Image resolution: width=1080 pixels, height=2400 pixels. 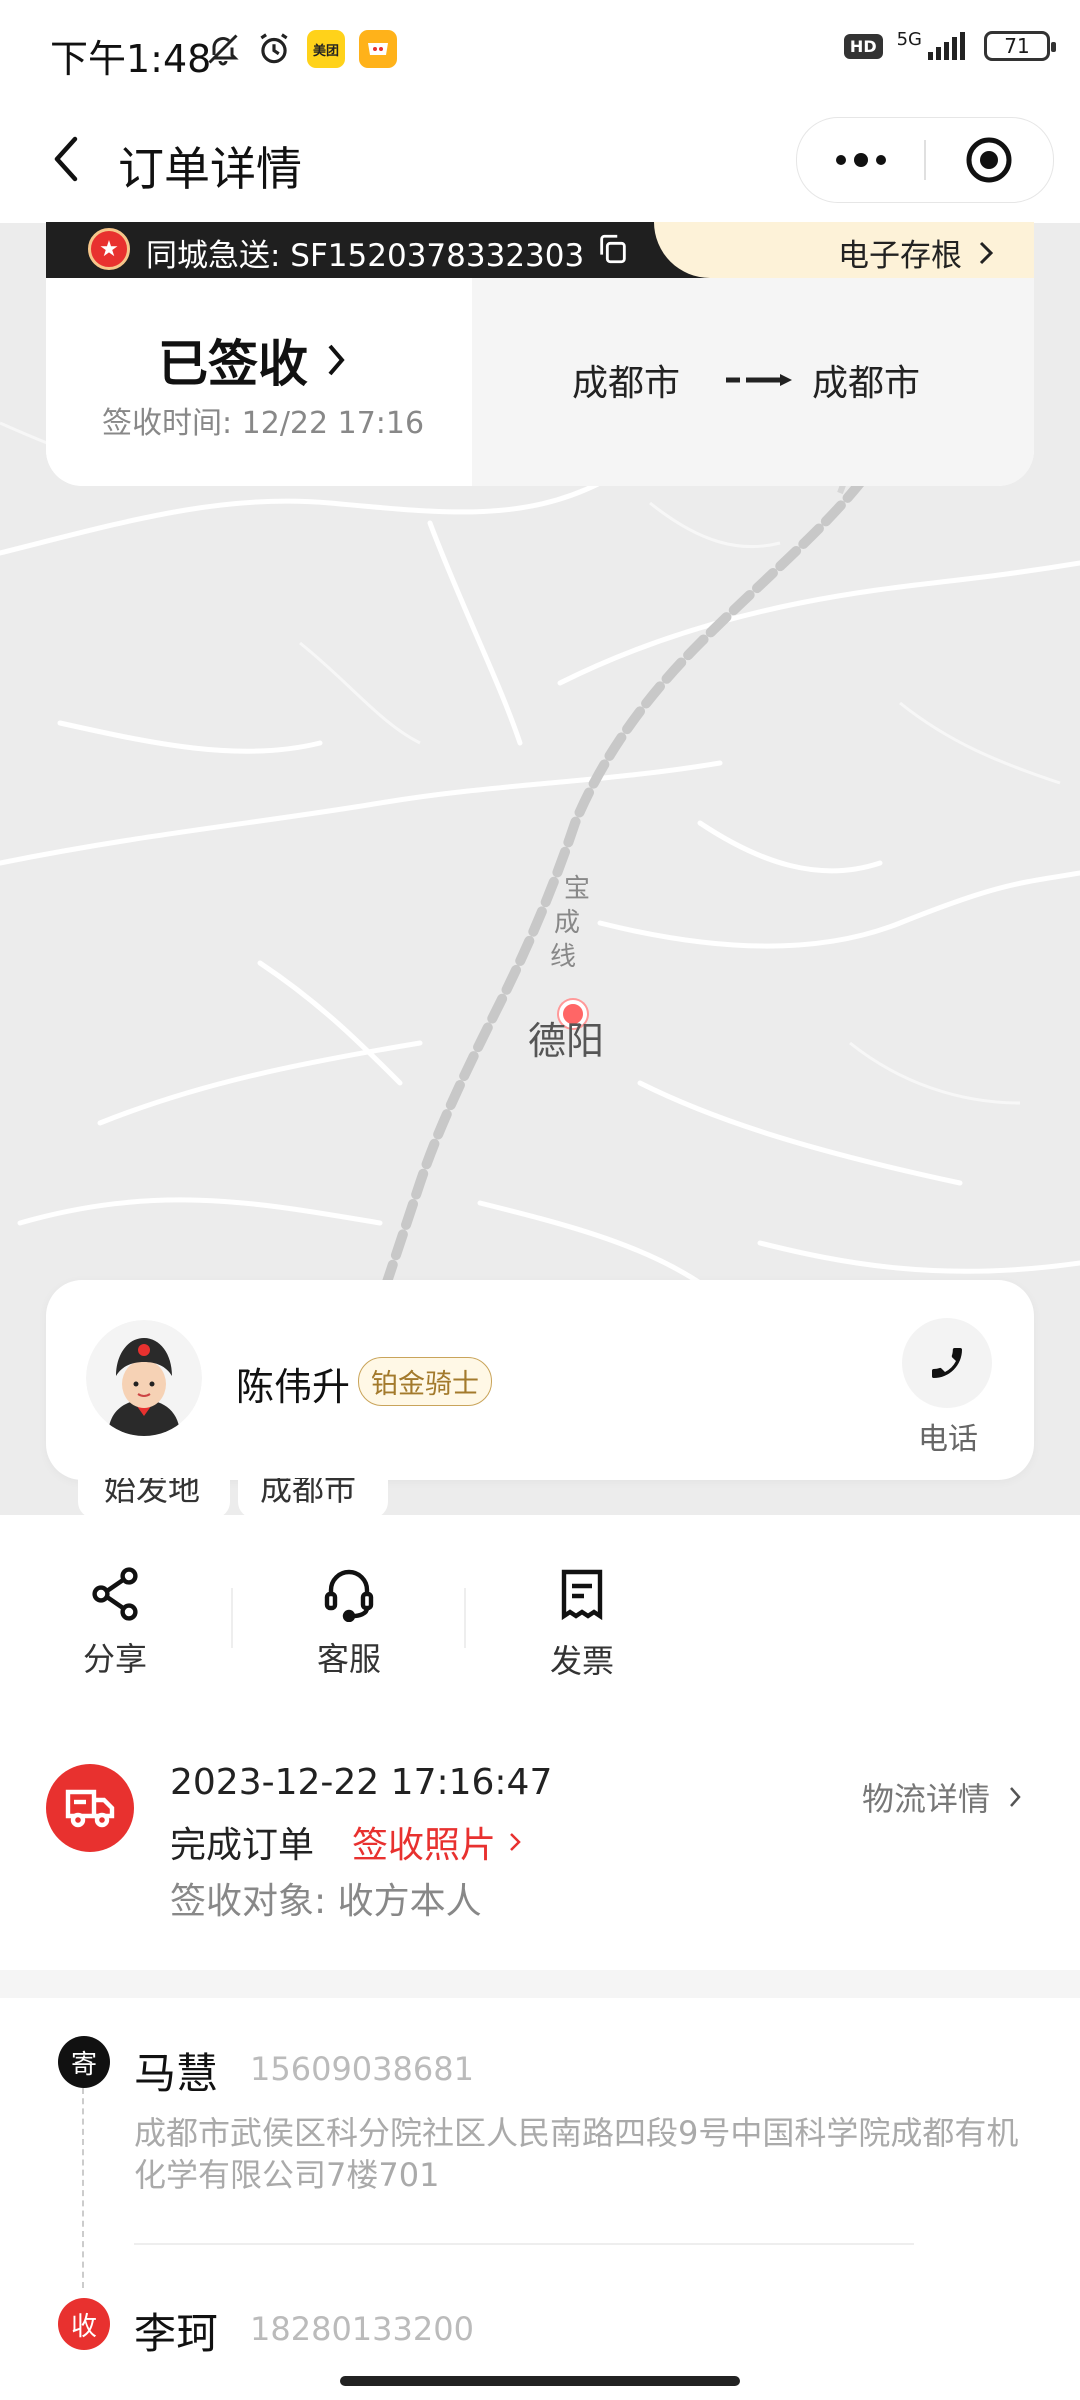 I want to click on service-banner: ★ 同城急送: SF1520378332303 电子存根, so click(x=540, y=250).